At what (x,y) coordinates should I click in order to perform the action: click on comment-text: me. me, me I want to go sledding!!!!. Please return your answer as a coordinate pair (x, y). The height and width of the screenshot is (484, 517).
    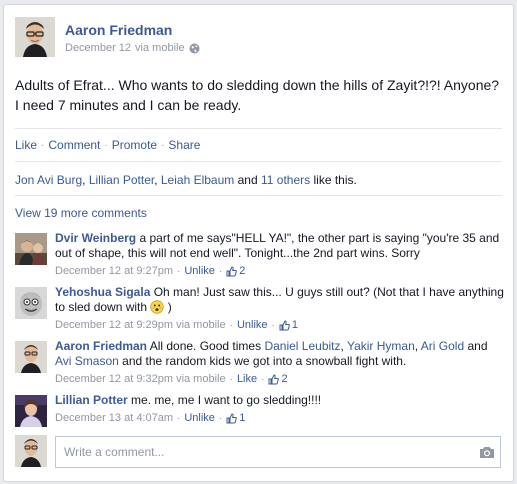
    Looking at the image, I should click on (226, 400).